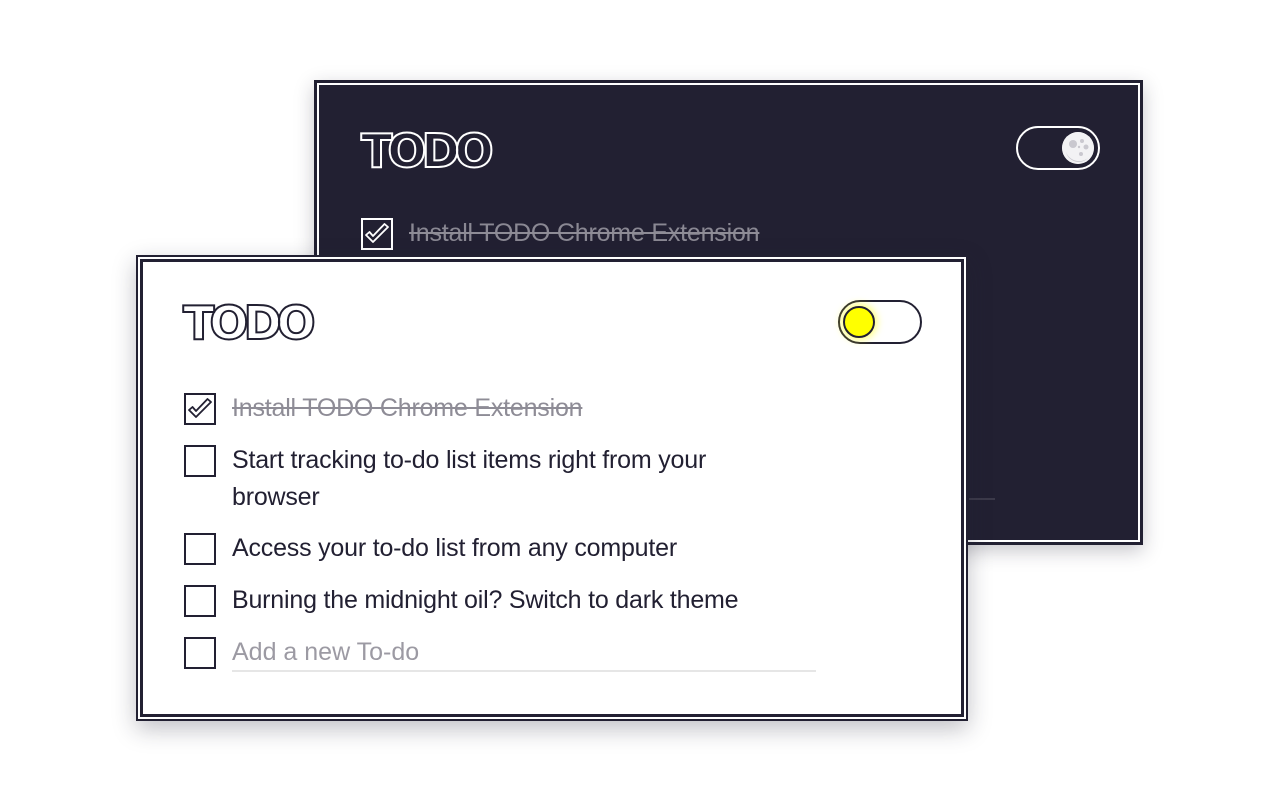 The height and width of the screenshot is (800, 1280). I want to click on new-todo-row, so click(500, 653).